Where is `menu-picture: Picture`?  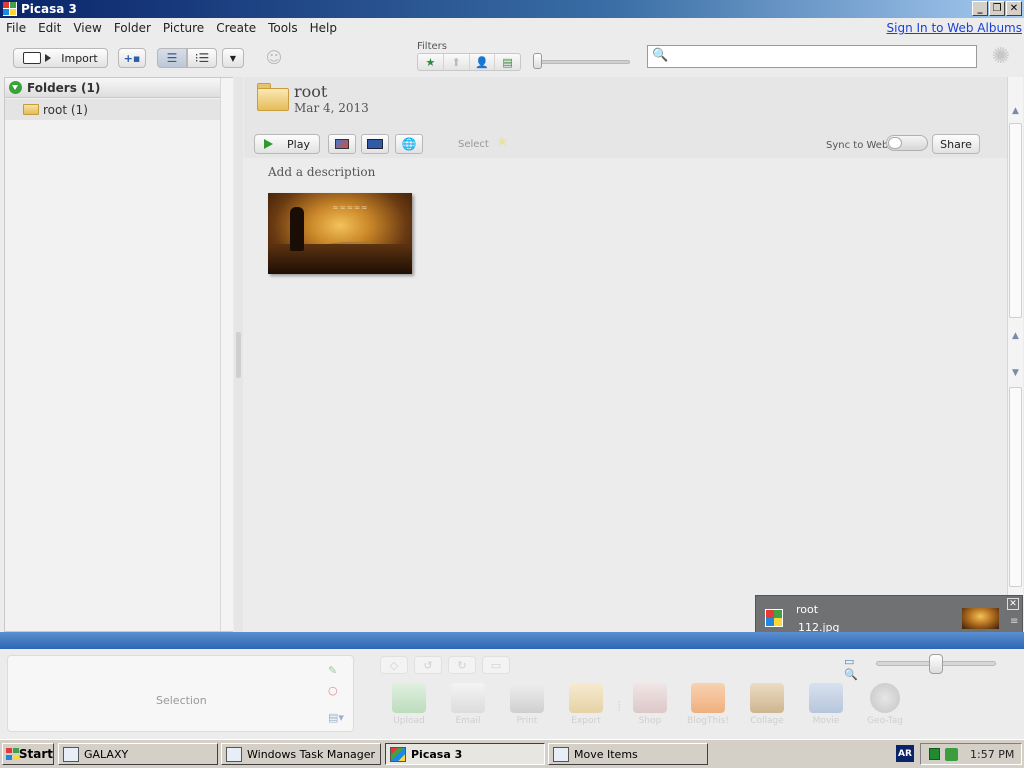
menu-picture: Picture is located at coordinates (183, 28).